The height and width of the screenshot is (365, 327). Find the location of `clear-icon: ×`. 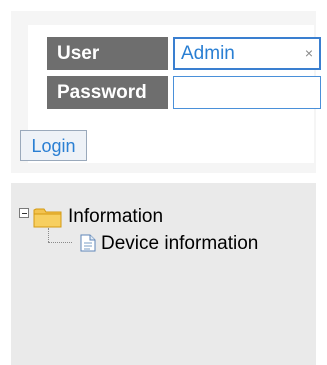

clear-icon: × is located at coordinates (309, 53).